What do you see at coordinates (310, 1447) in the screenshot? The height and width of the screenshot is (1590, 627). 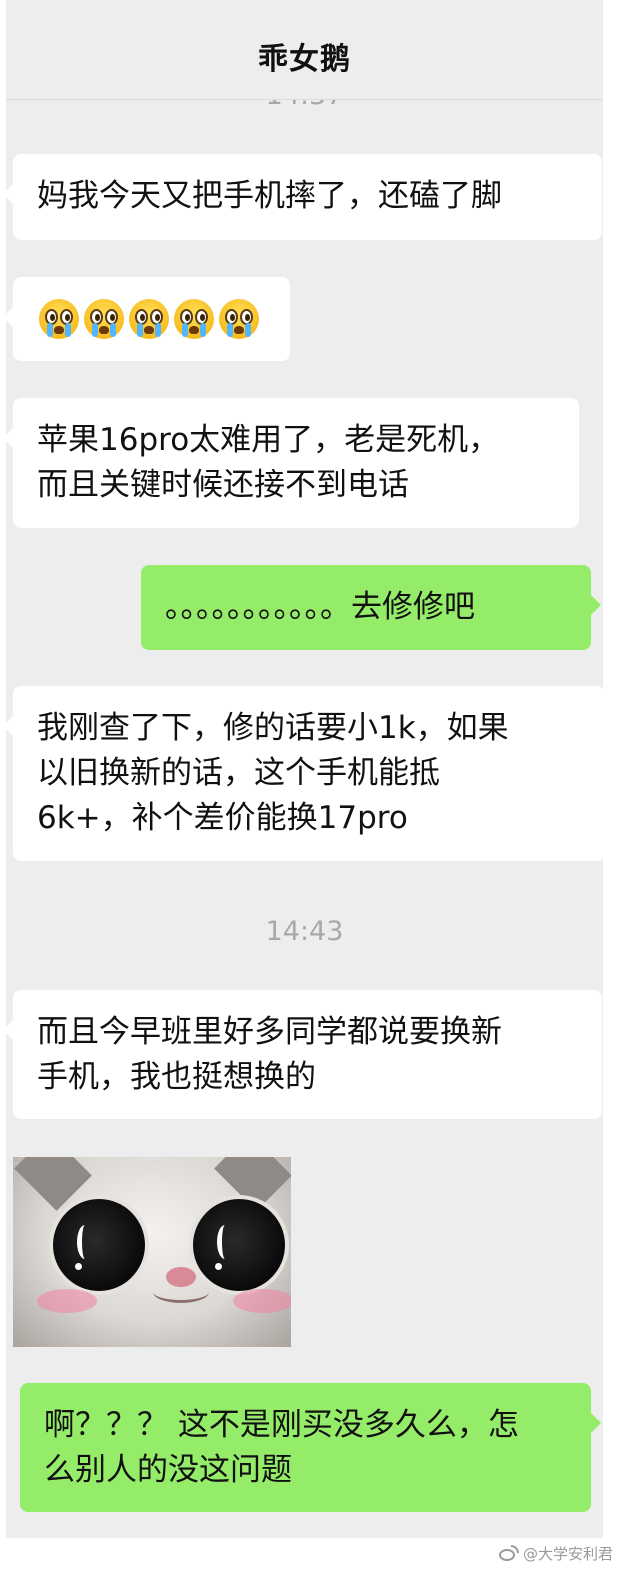 I see `message-bubble-outgoing-2: 啊？？？ 这不是刚买没多久么，怎 么别人的没这问题` at bounding box center [310, 1447].